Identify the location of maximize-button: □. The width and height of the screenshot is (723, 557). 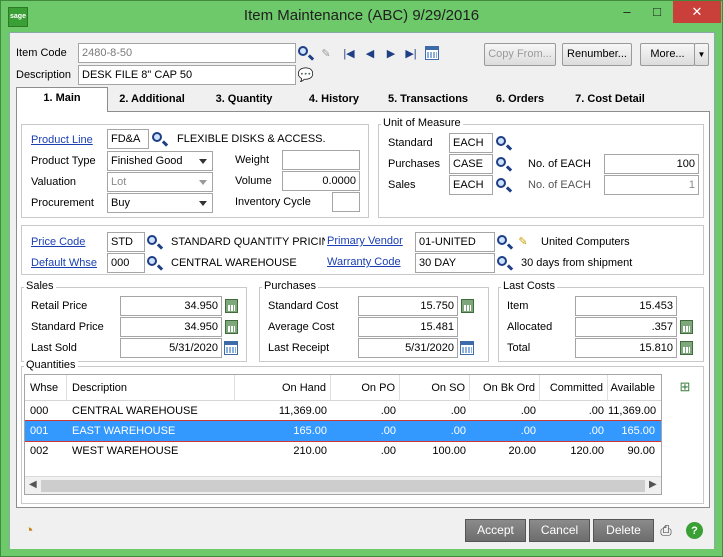
(657, 12).